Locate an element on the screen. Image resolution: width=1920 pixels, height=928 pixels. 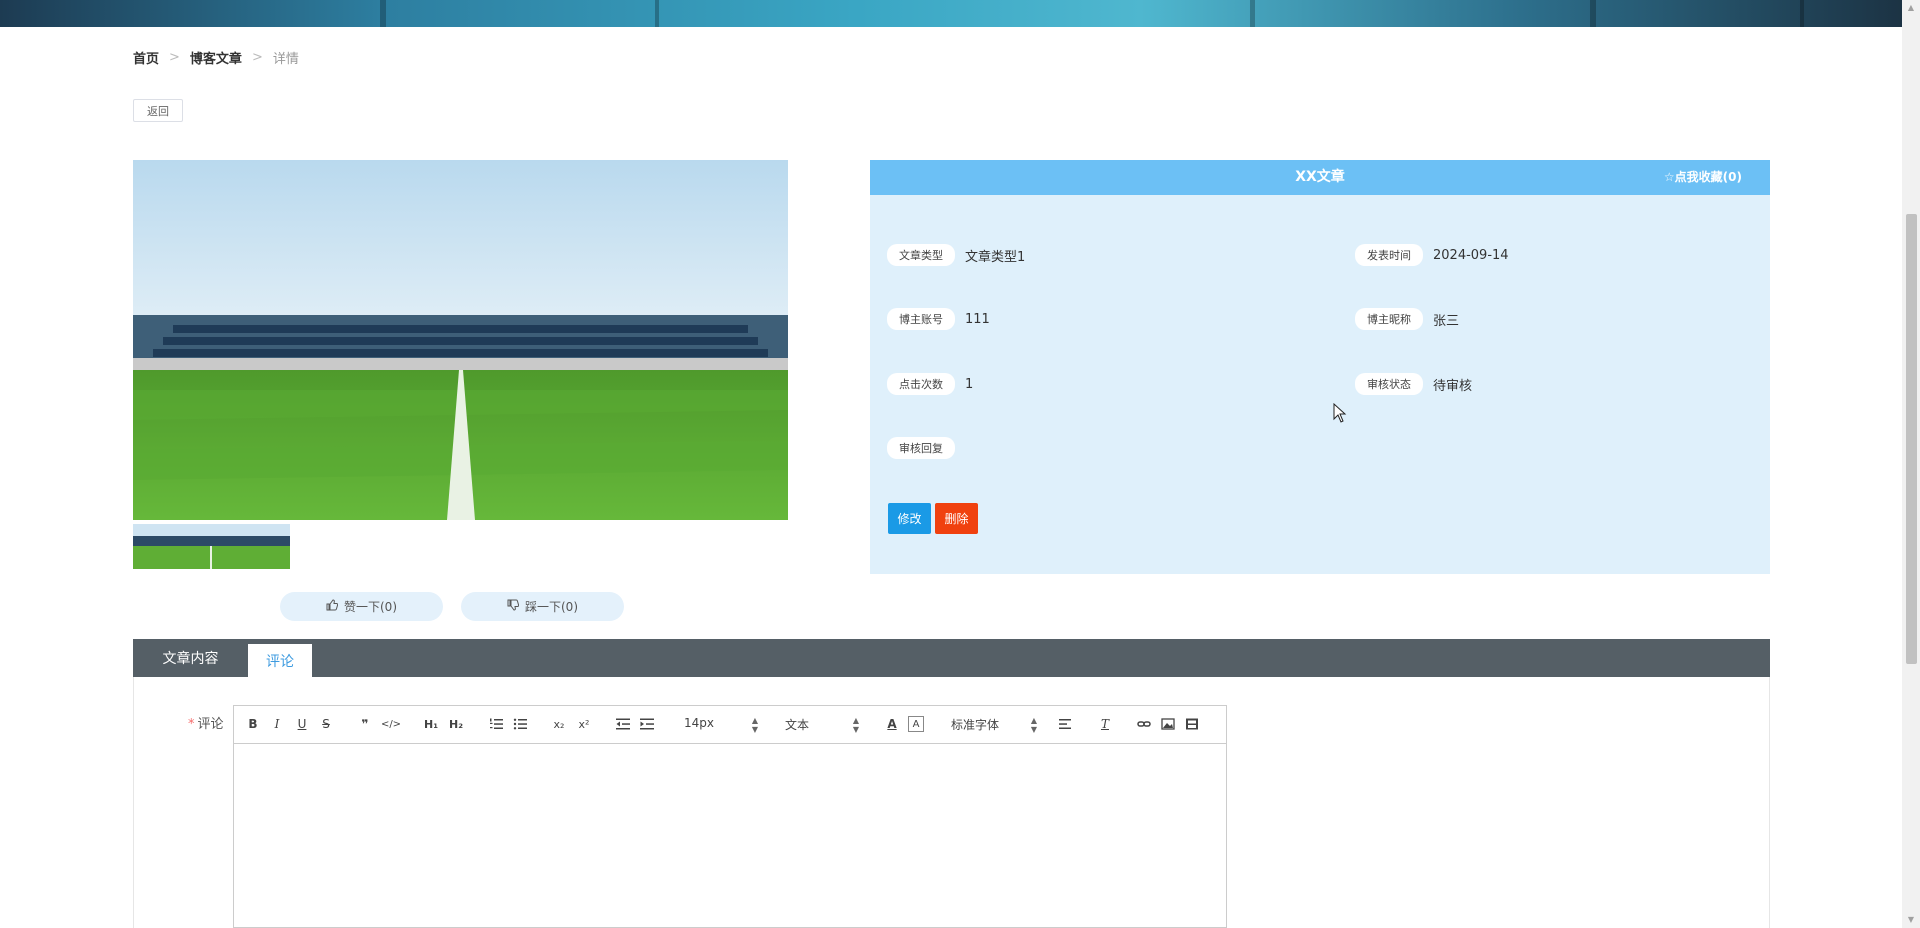
article-cover-image is located at coordinates (460, 340).